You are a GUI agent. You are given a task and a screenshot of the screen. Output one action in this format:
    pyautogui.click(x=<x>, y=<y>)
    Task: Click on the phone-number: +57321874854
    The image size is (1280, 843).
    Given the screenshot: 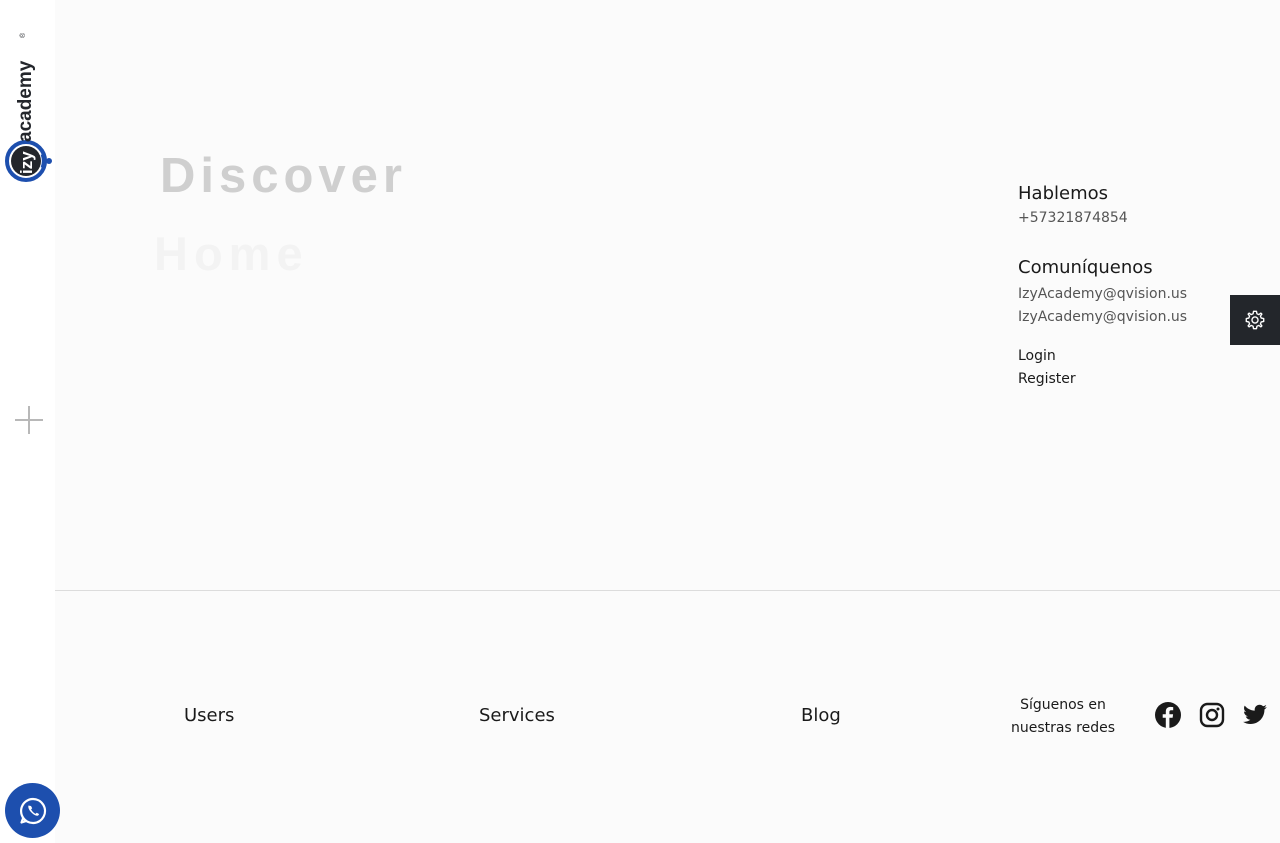 What is the action you would take?
    pyautogui.click(x=1118, y=218)
    